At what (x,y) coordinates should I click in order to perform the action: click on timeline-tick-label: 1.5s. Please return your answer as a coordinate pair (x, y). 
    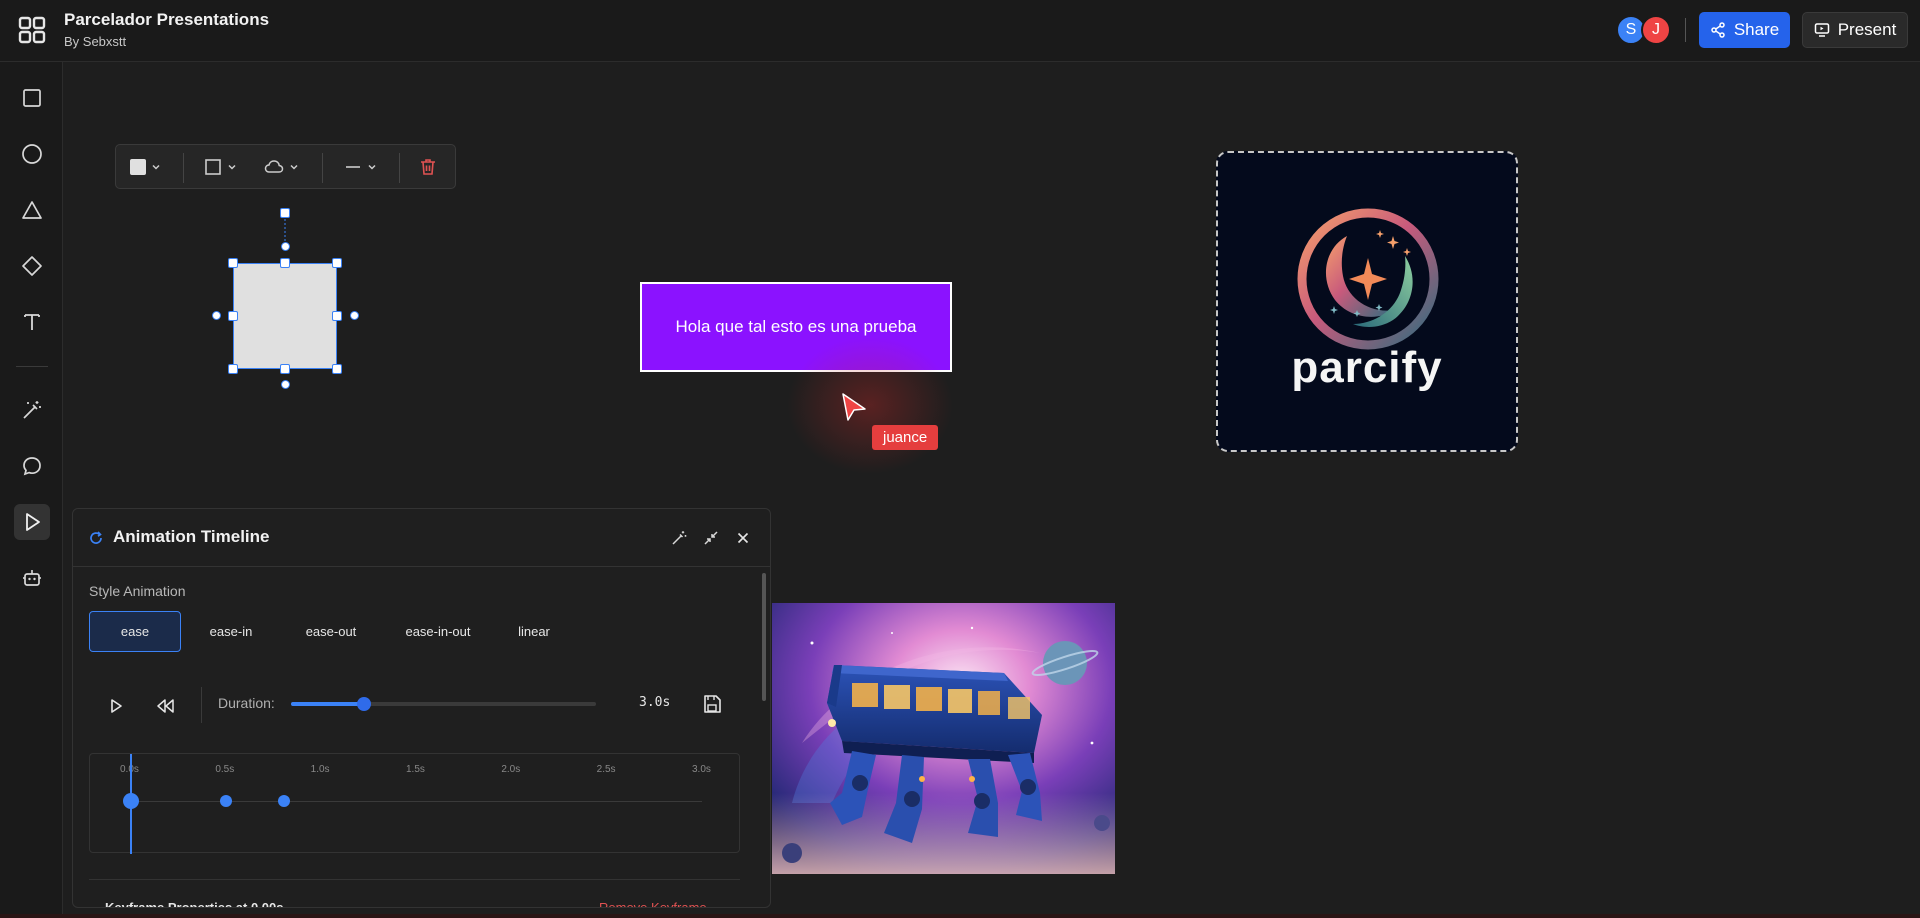
    Looking at the image, I should click on (415, 769).